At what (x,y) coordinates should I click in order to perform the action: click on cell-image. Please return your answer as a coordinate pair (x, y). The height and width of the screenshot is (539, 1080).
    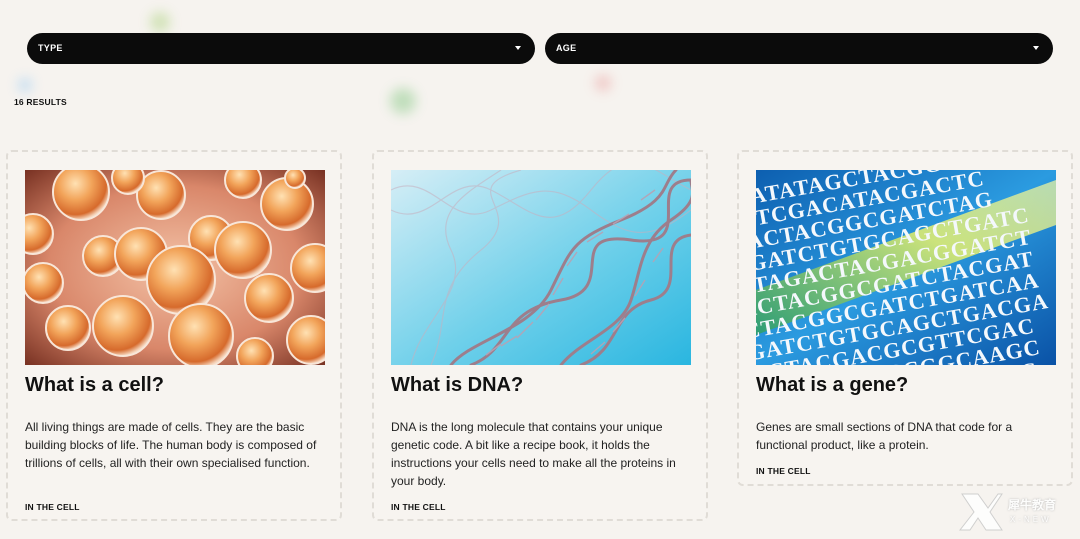
    Looking at the image, I should click on (175, 267).